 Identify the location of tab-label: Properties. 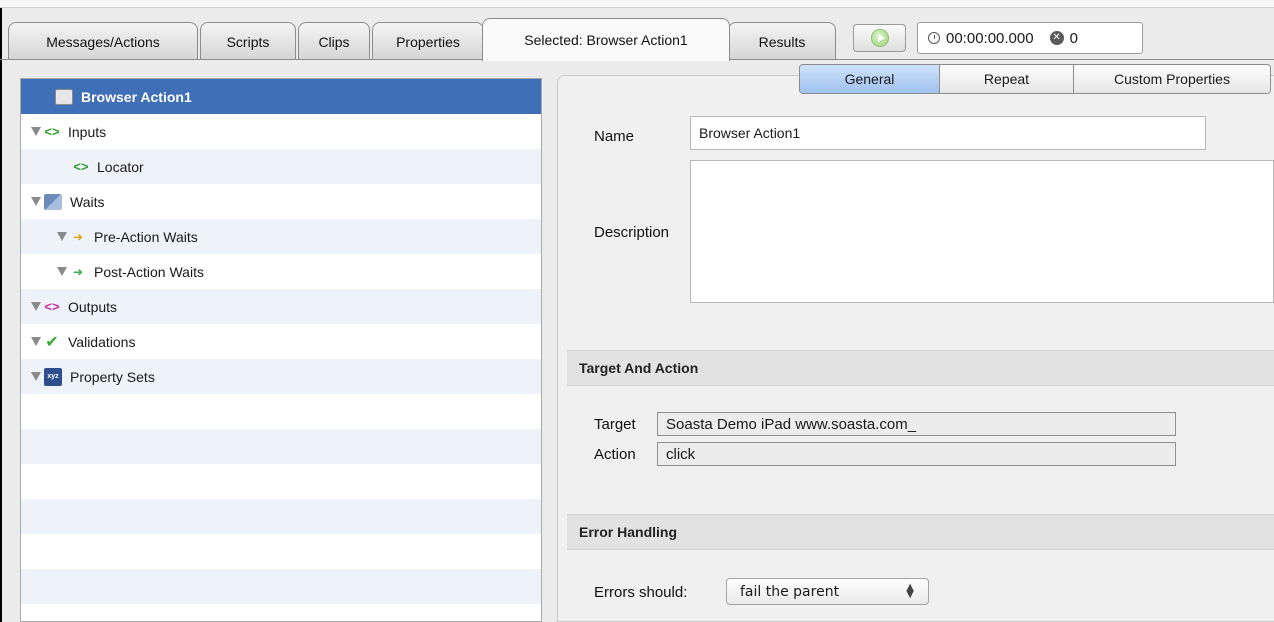
(428, 41).